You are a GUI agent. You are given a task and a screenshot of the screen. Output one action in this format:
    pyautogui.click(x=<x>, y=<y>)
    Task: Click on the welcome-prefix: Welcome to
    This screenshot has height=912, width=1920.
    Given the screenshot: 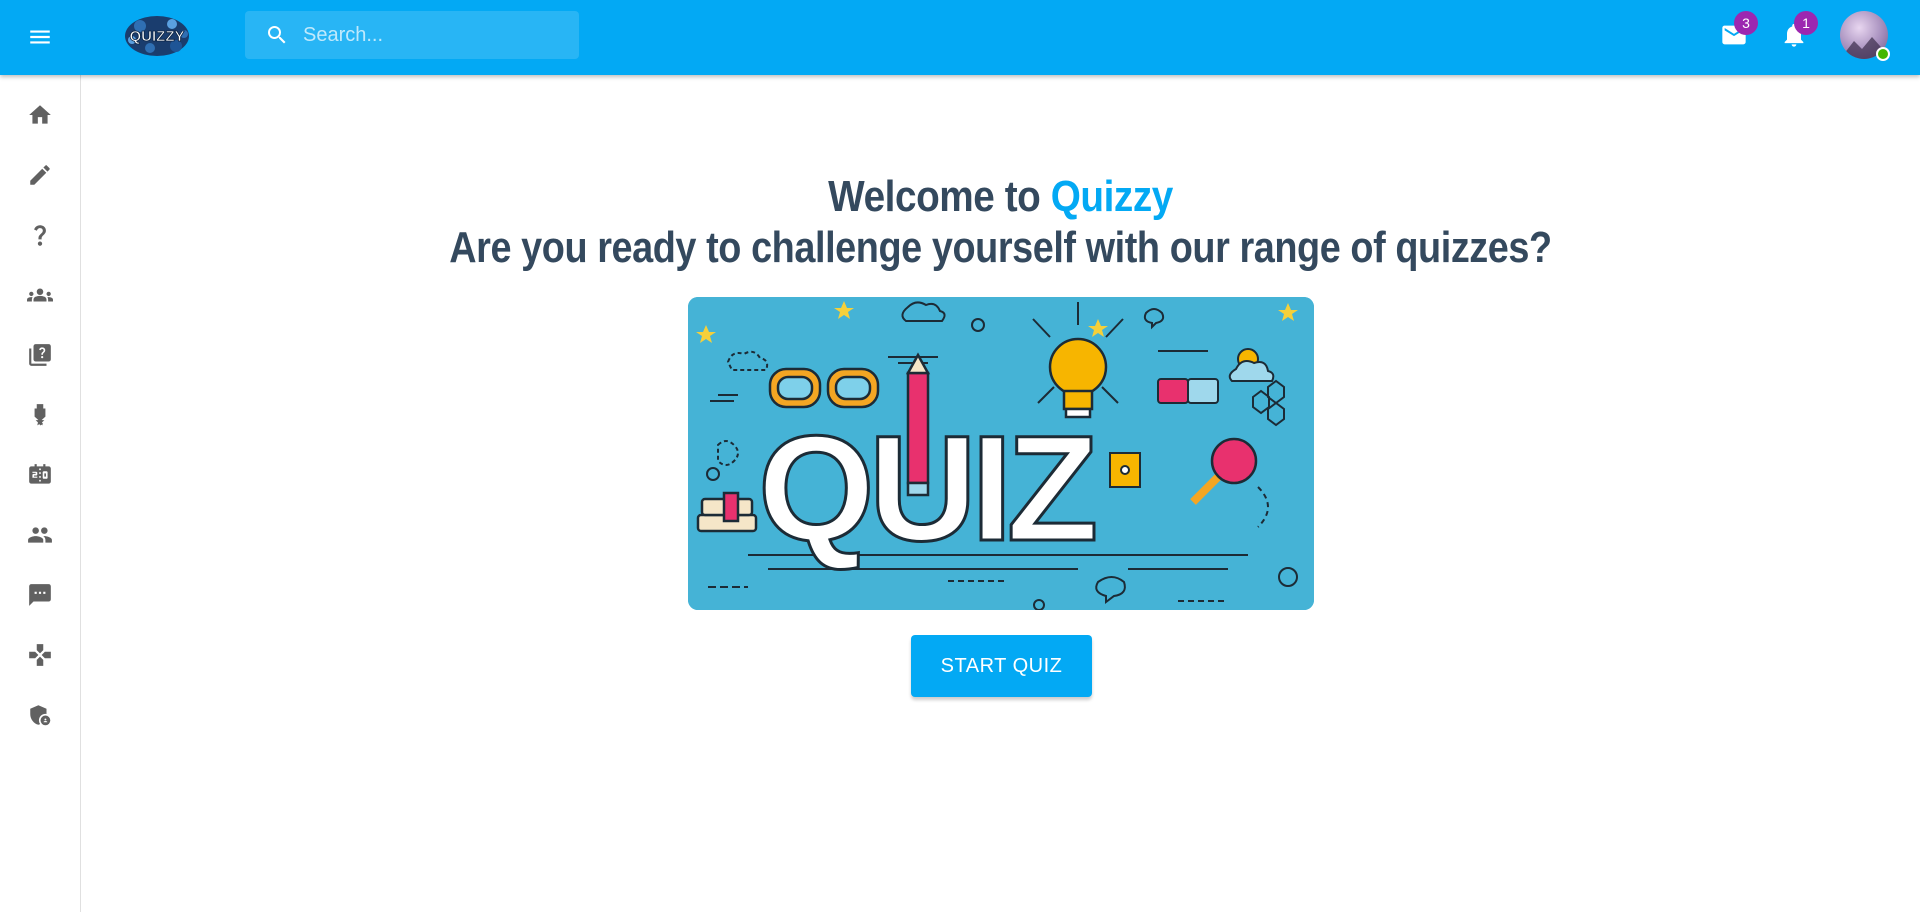 What is the action you would take?
    pyautogui.click(x=939, y=196)
    